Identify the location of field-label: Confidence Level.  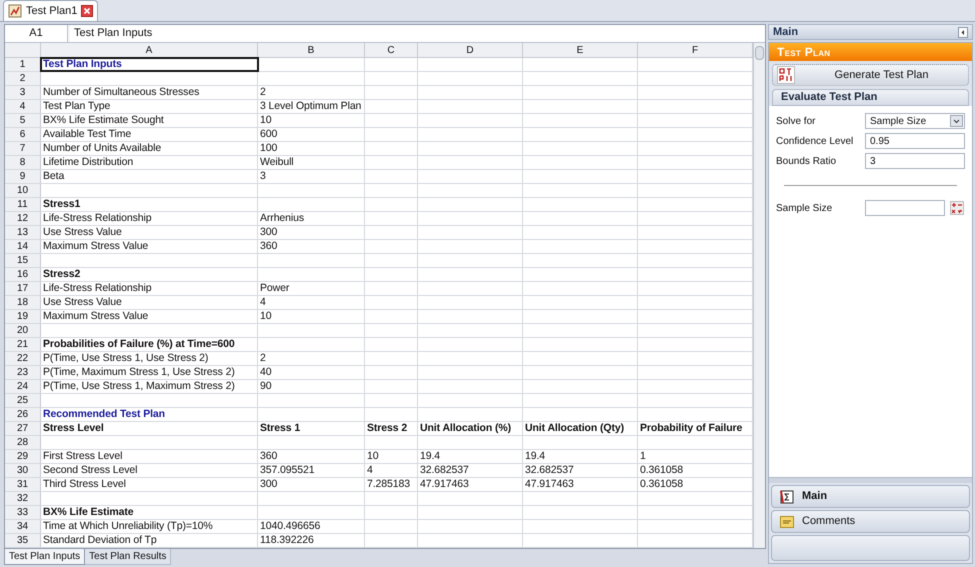
(815, 141).